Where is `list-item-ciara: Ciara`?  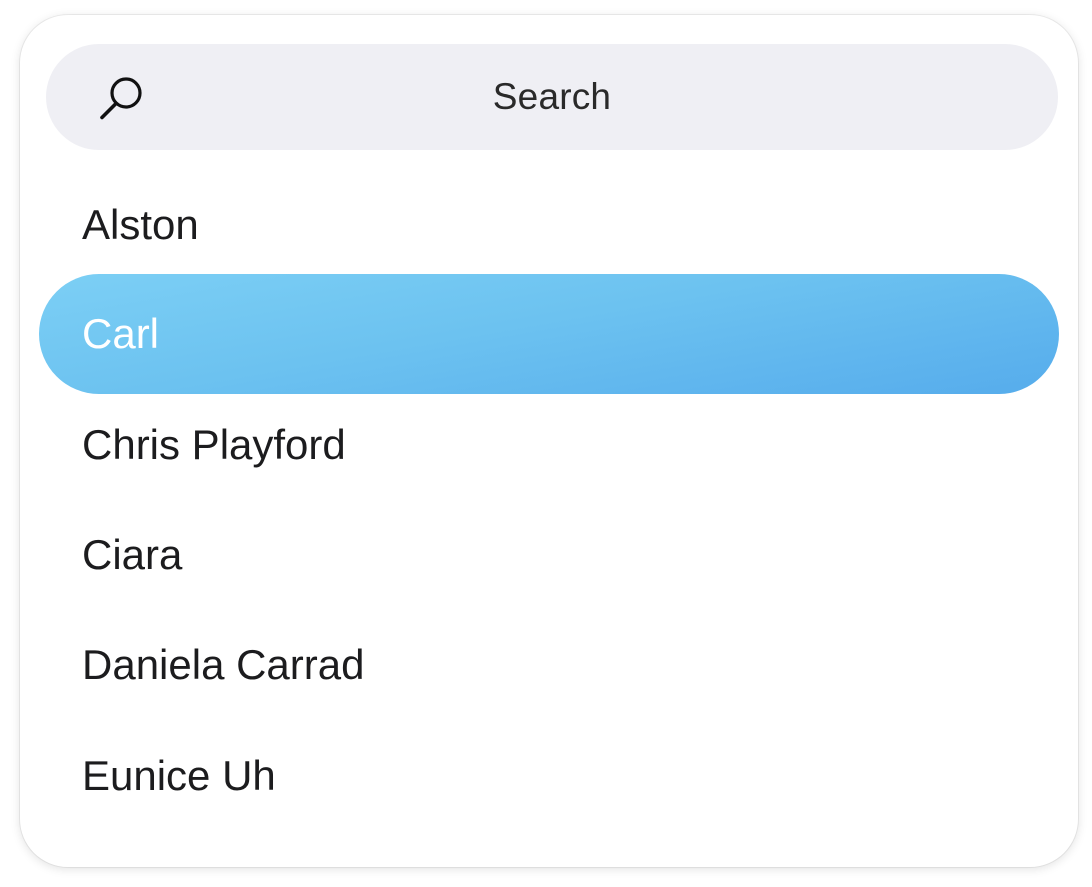 list-item-ciara: Ciara is located at coordinates (549, 555).